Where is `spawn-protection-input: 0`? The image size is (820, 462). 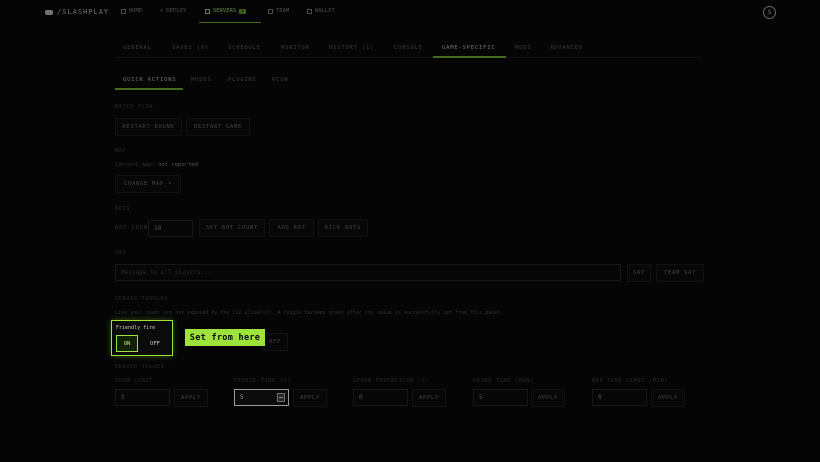 spawn-protection-input: 0 is located at coordinates (380, 397).